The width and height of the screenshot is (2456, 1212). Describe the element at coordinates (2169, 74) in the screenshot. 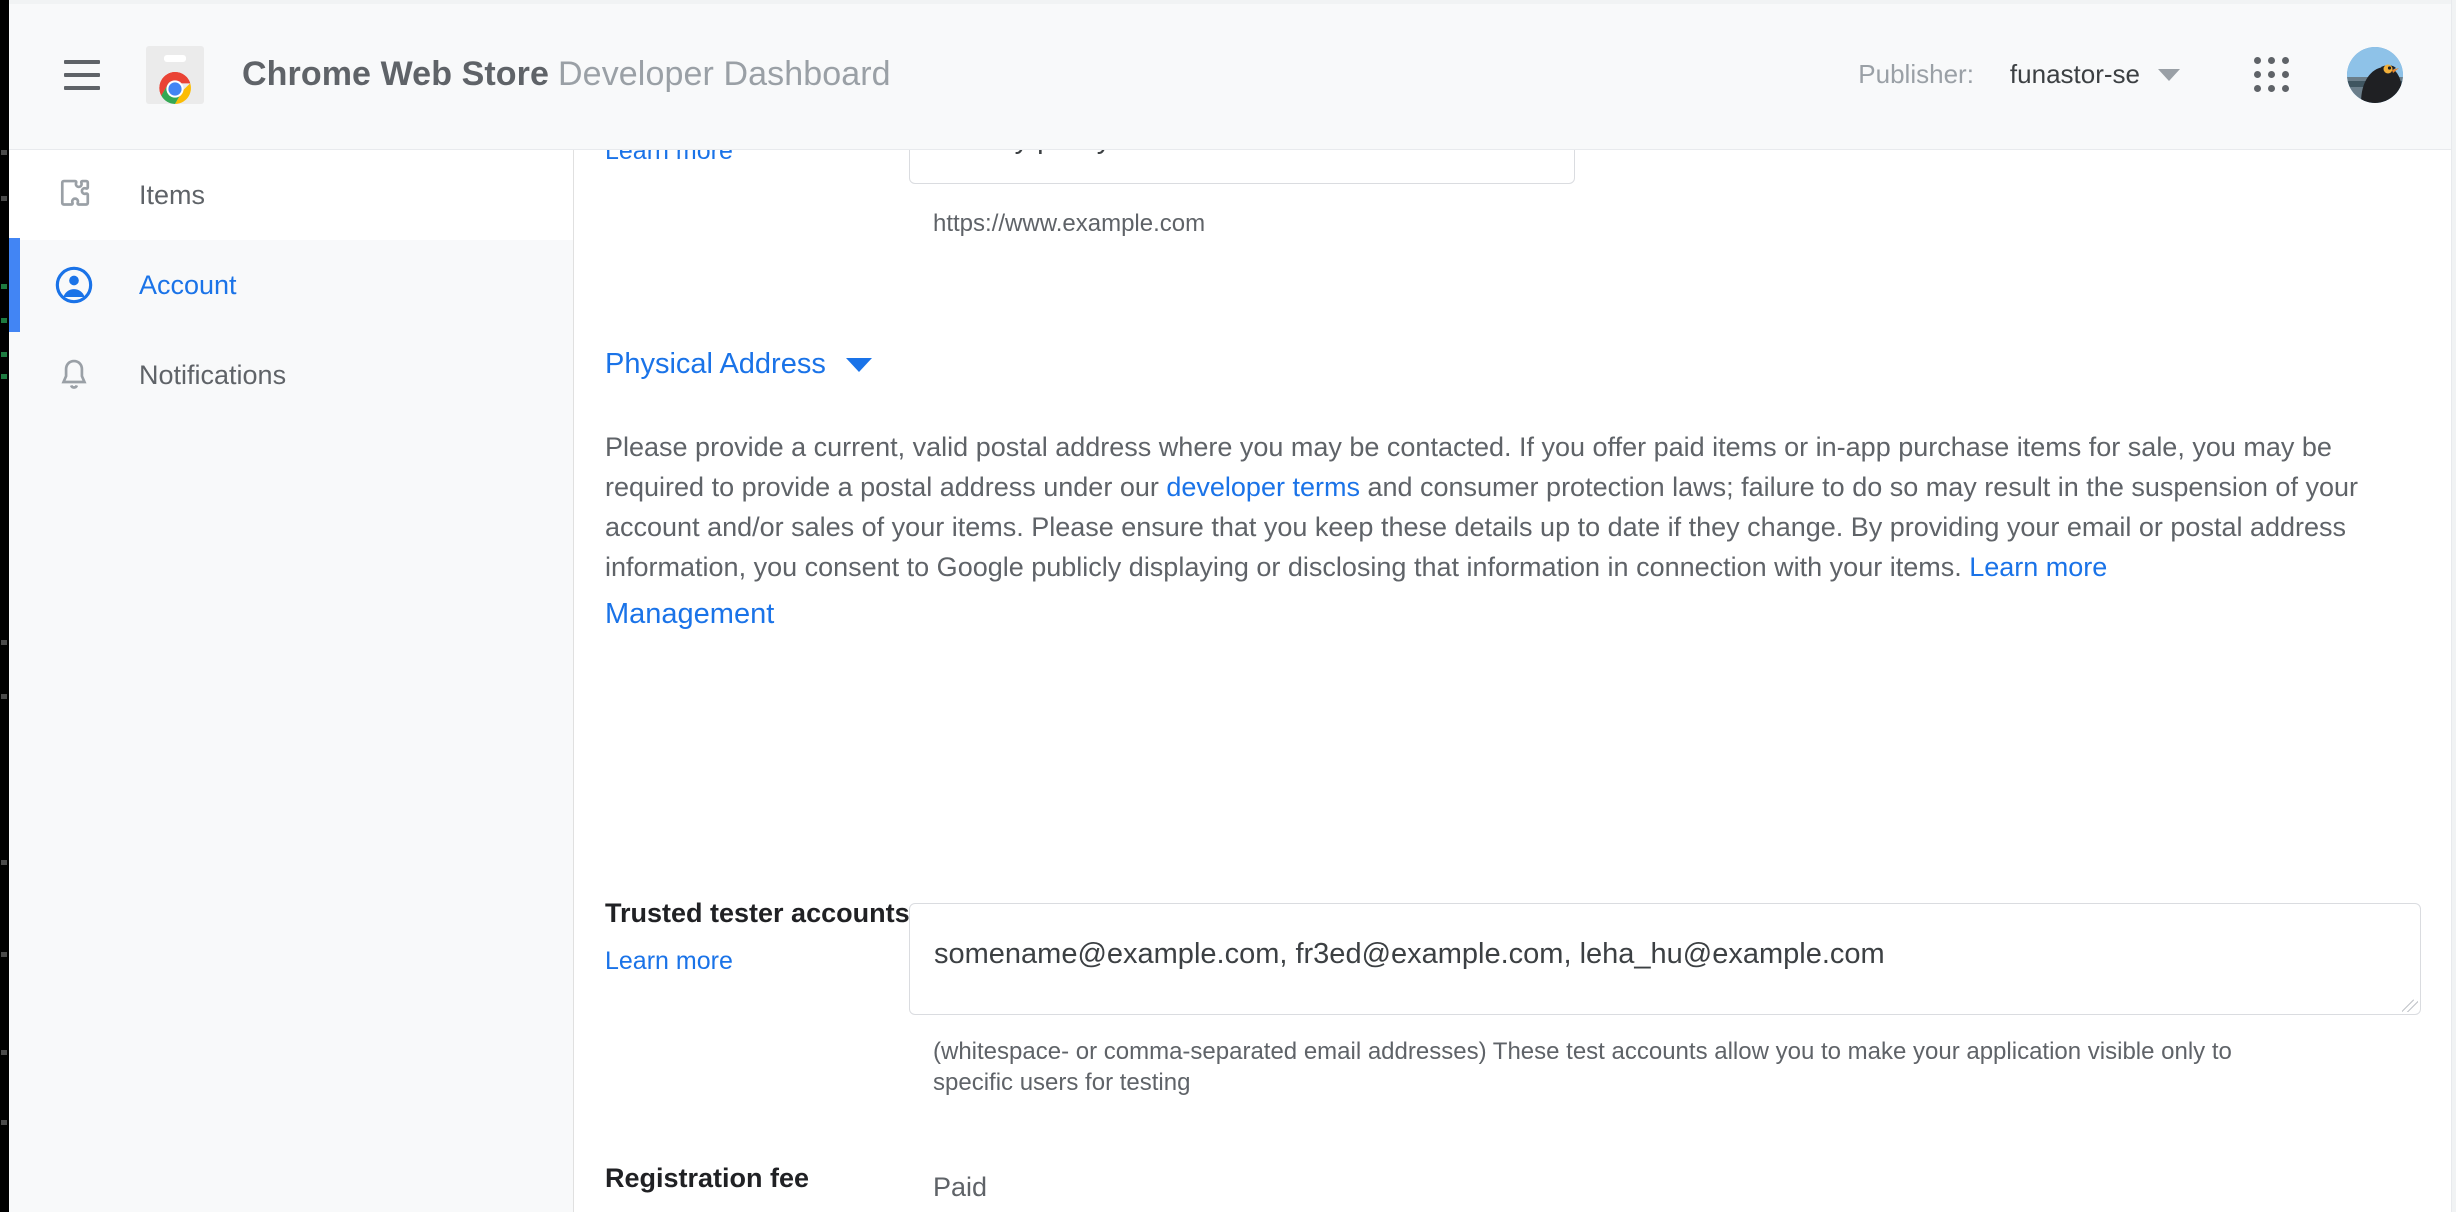

I see `chevron-down-icon` at that location.